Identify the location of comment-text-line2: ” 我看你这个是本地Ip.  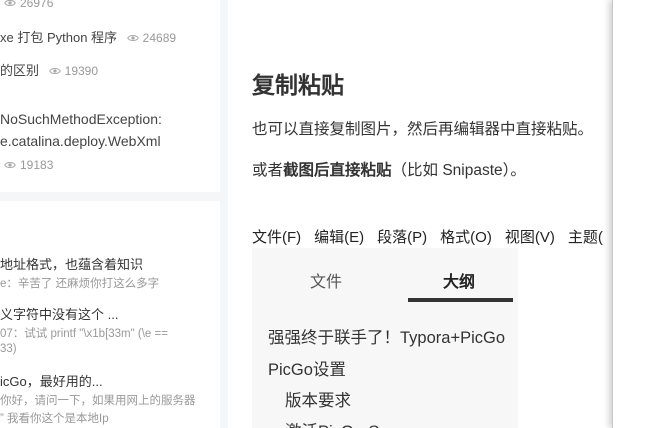
(54, 419).